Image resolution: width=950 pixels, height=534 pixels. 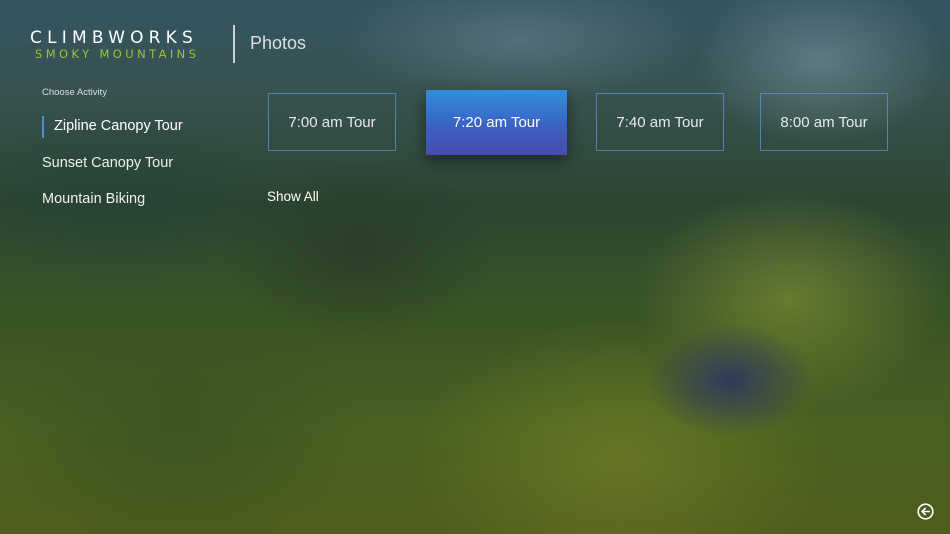 What do you see at coordinates (118, 126) in the screenshot?
I see `activity-label: Zipline Canopy Tour` at bounding box center [118, 126].